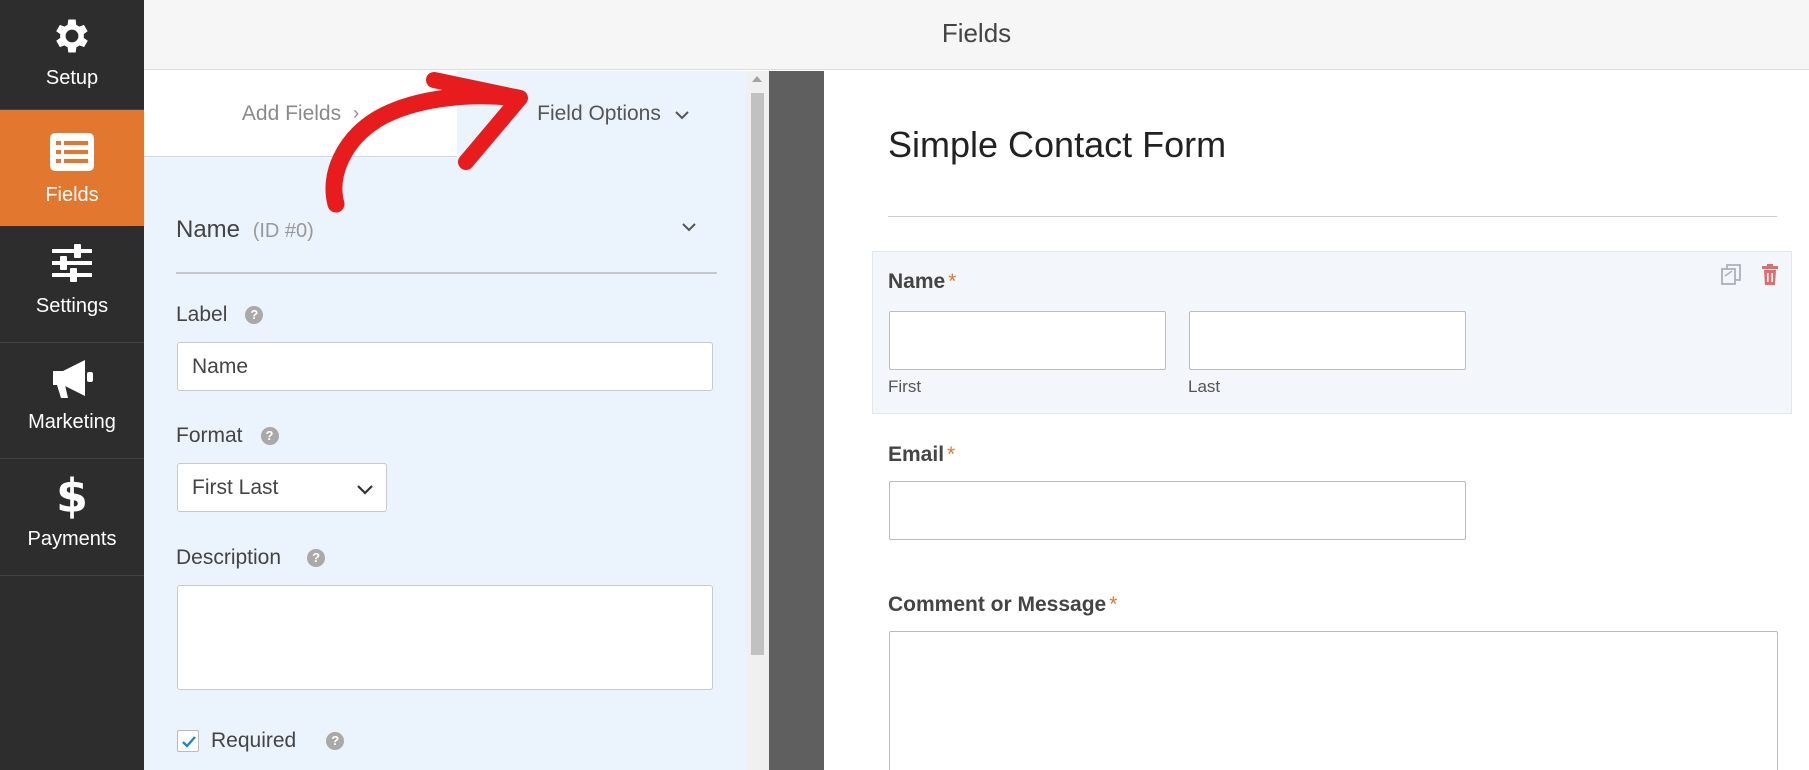 The image size is (1809, 770). Describe the element at coordinates (1327, 340) in the screenshot. I see `last-name-input` at that location.